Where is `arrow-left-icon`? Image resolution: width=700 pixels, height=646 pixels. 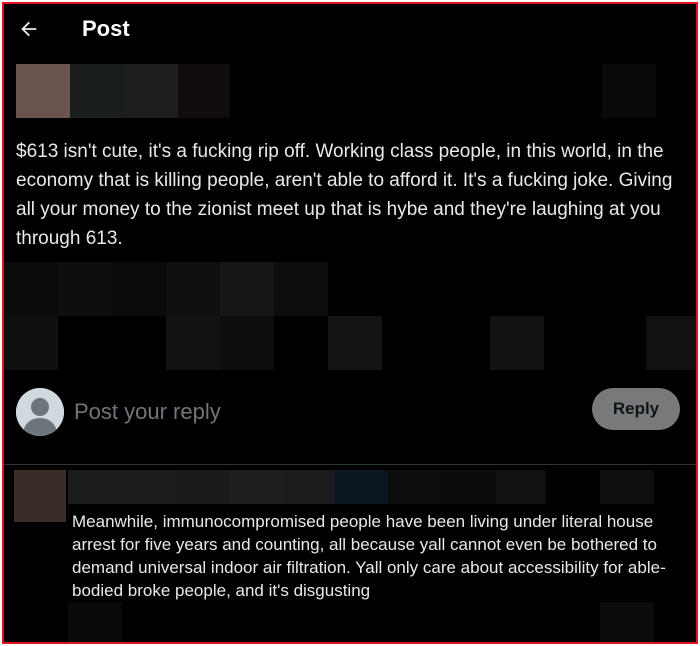 arrow-left-icon is located at coordinates (29, 29).